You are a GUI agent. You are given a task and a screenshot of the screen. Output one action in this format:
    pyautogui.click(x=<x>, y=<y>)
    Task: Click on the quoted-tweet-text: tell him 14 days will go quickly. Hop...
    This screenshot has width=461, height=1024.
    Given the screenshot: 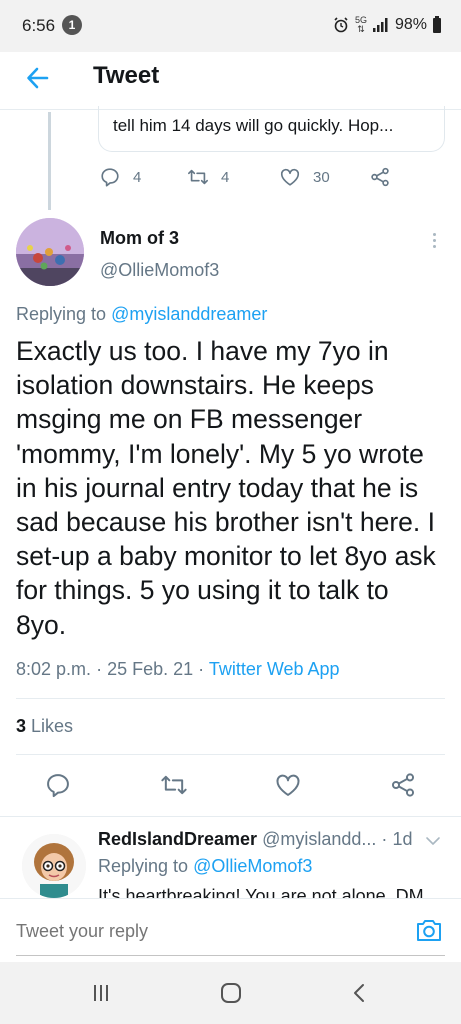 What is the action you would take?
    pyautogui.click(x=253, y=125)
    